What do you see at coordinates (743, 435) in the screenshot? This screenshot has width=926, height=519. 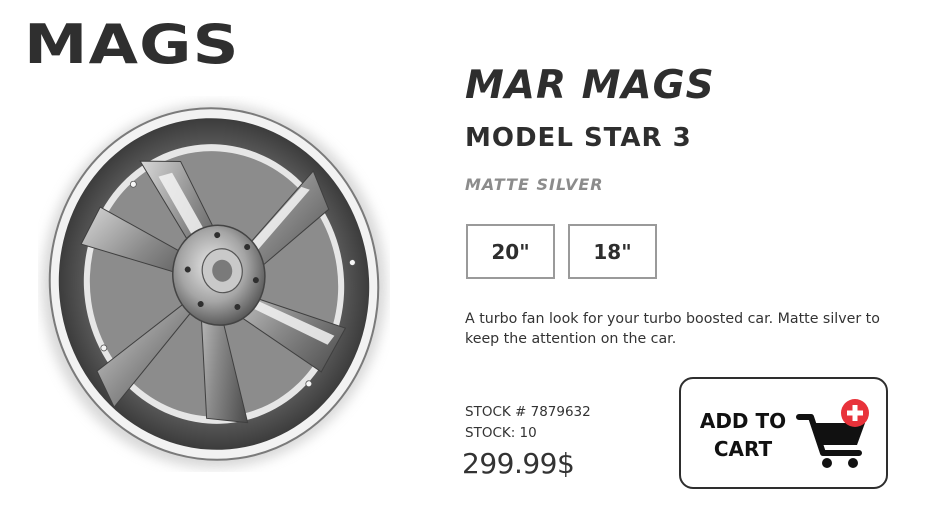 I see `add-to-cart-label: ADD TO CART` at bounding box center [743, 435].